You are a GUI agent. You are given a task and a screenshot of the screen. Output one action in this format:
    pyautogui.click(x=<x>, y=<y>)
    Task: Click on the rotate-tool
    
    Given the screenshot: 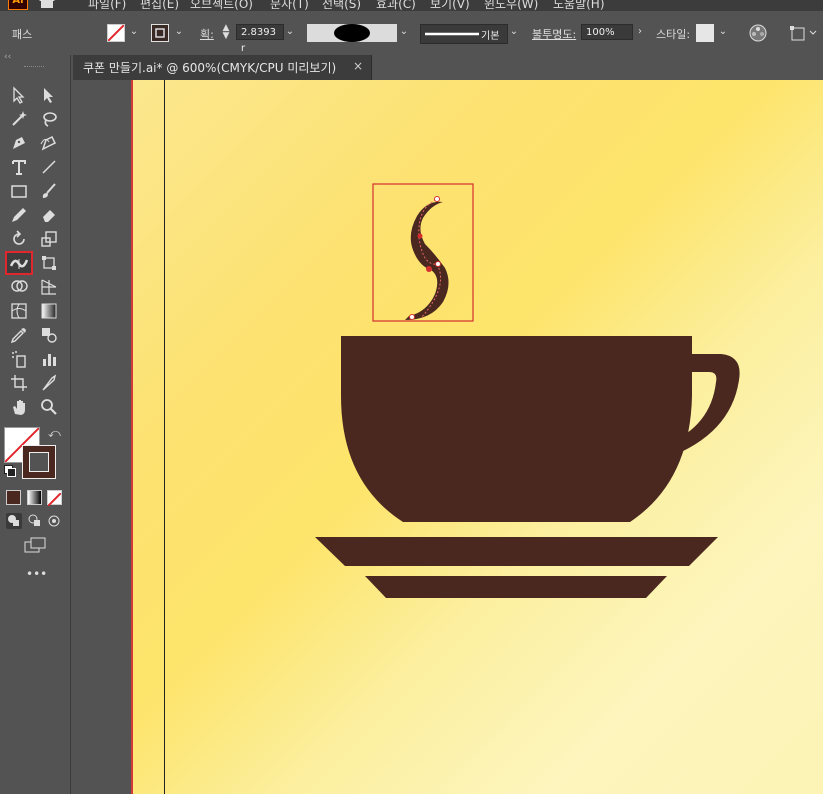 What is the action you would take?
    pyautogui.click(x=19, y=239)
    